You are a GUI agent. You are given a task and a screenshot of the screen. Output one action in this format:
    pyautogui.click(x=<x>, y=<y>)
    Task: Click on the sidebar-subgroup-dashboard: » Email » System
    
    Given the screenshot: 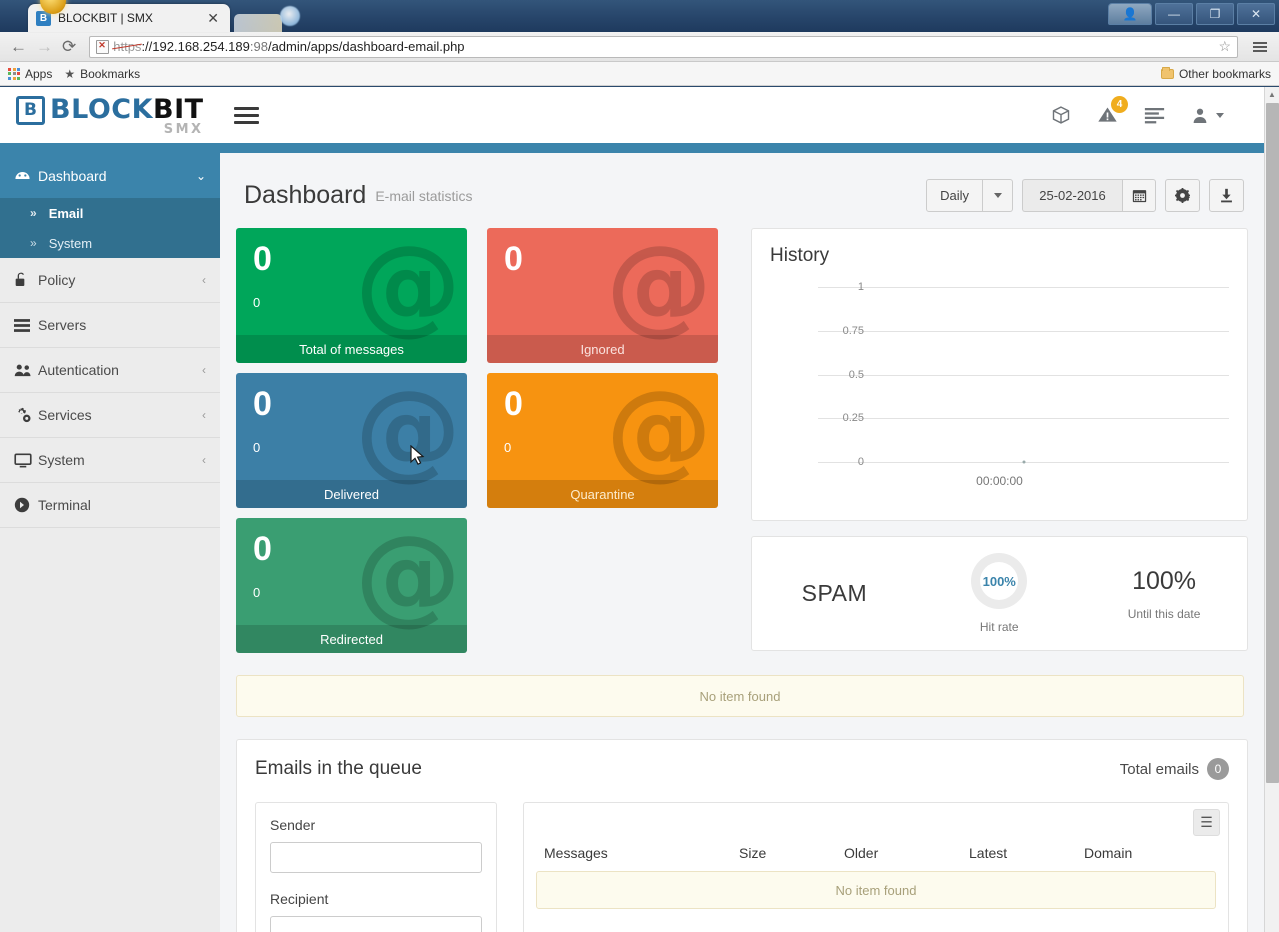 What is the action you would take?
    pyautogui.click(x=110, y=228)
    